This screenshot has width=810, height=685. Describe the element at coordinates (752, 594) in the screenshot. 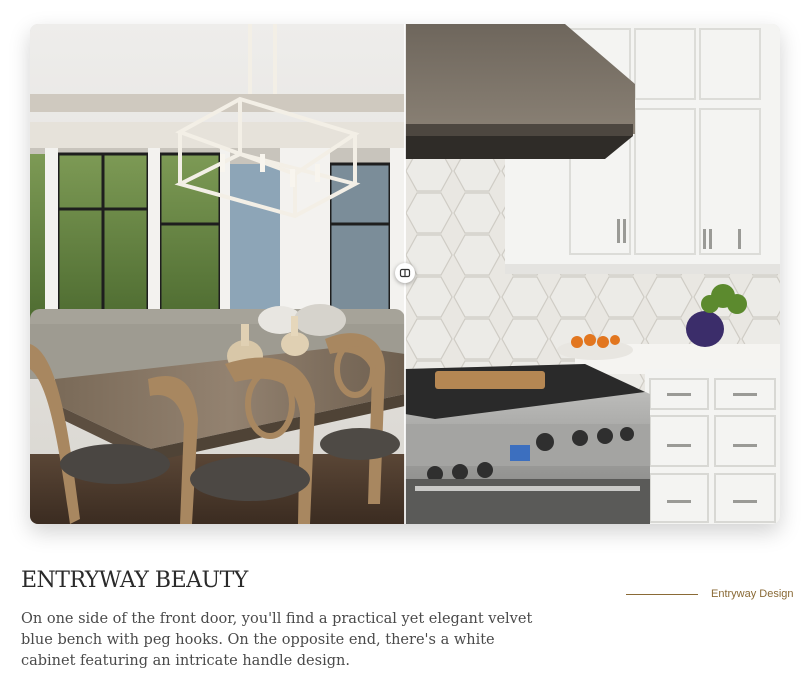

I see `category-link: Entryway Design` at that location.